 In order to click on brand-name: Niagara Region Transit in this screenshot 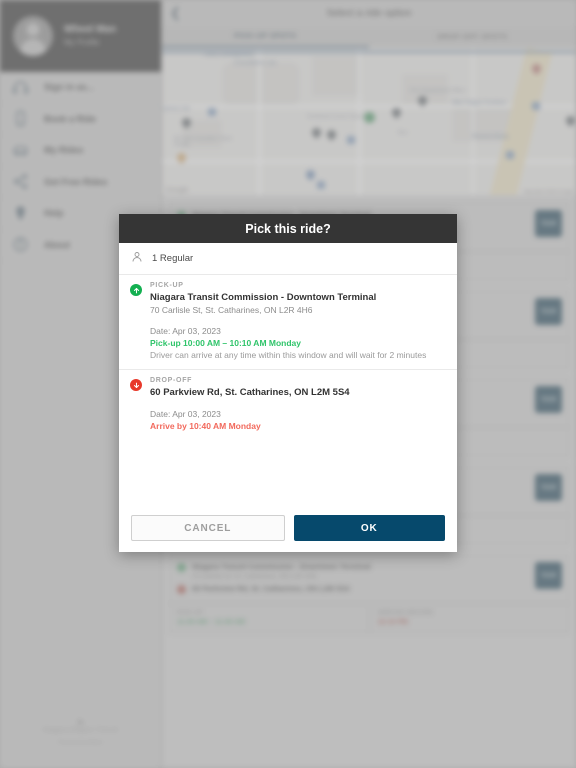, I will do `click(80, 730)`.